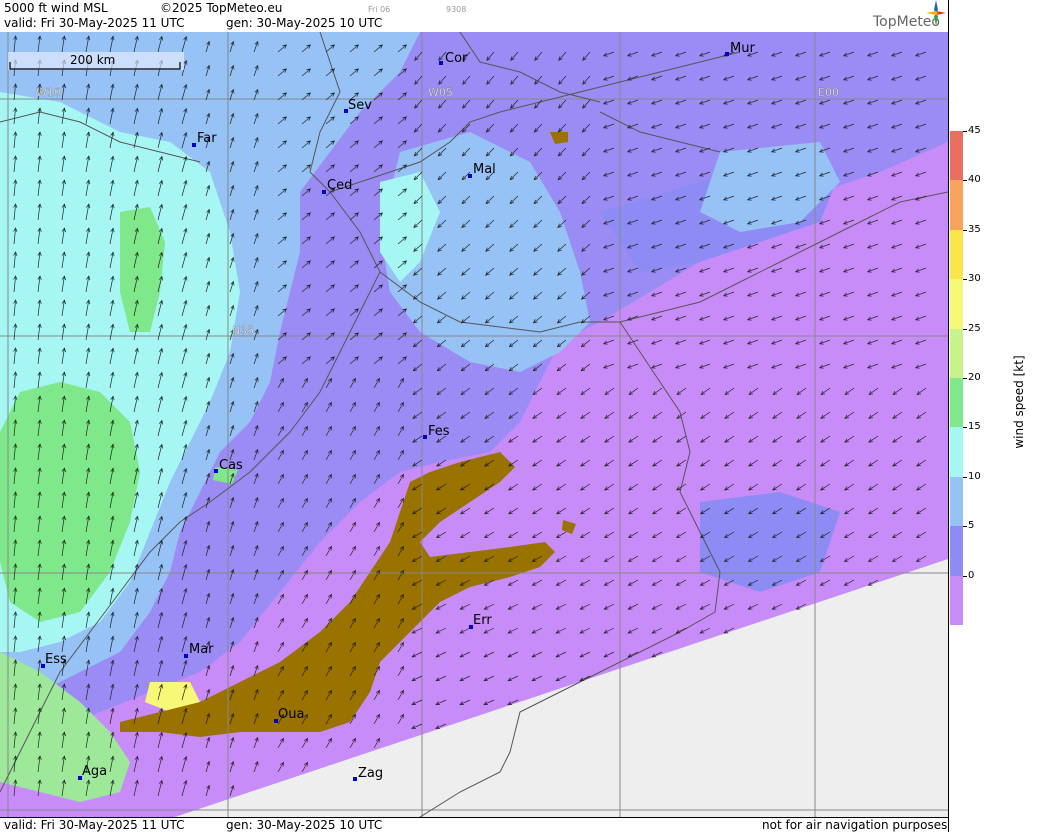 This screenshot has height=833, width=1039. Describe the element at coordinates (971, 575) in the screenshot. I see `colorbar-tick-label: 0` at that location.